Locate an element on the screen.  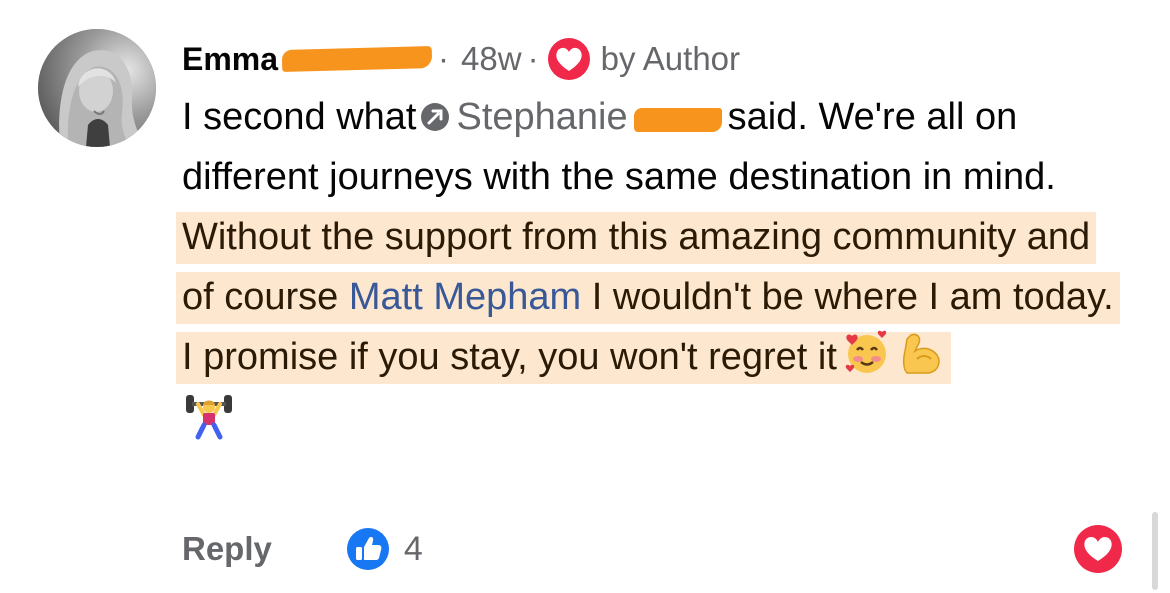
profile-photo-icon is located at coordinates (97, 88).